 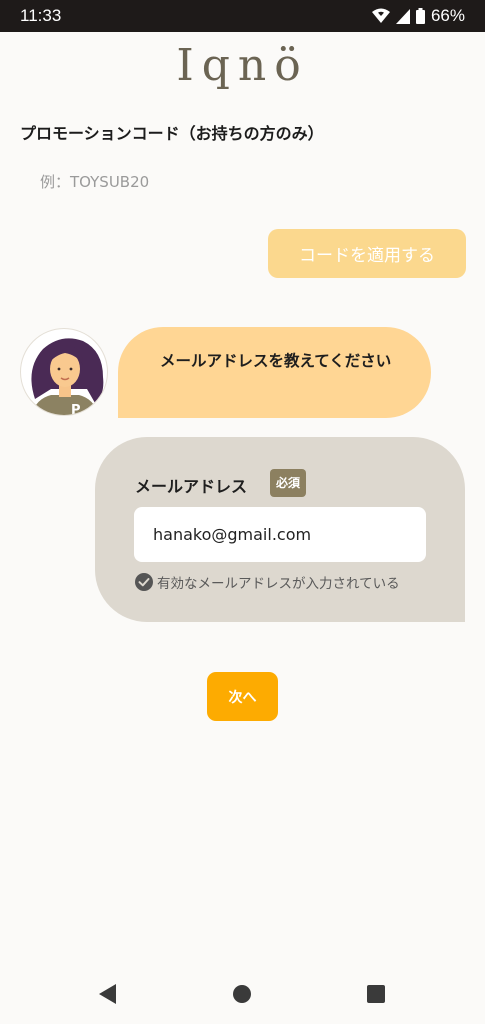 What do you see at coordinates (191, 486) in the screenshot?
I see `email-field-label: メールアドレス` at bounding box center [191, 486].